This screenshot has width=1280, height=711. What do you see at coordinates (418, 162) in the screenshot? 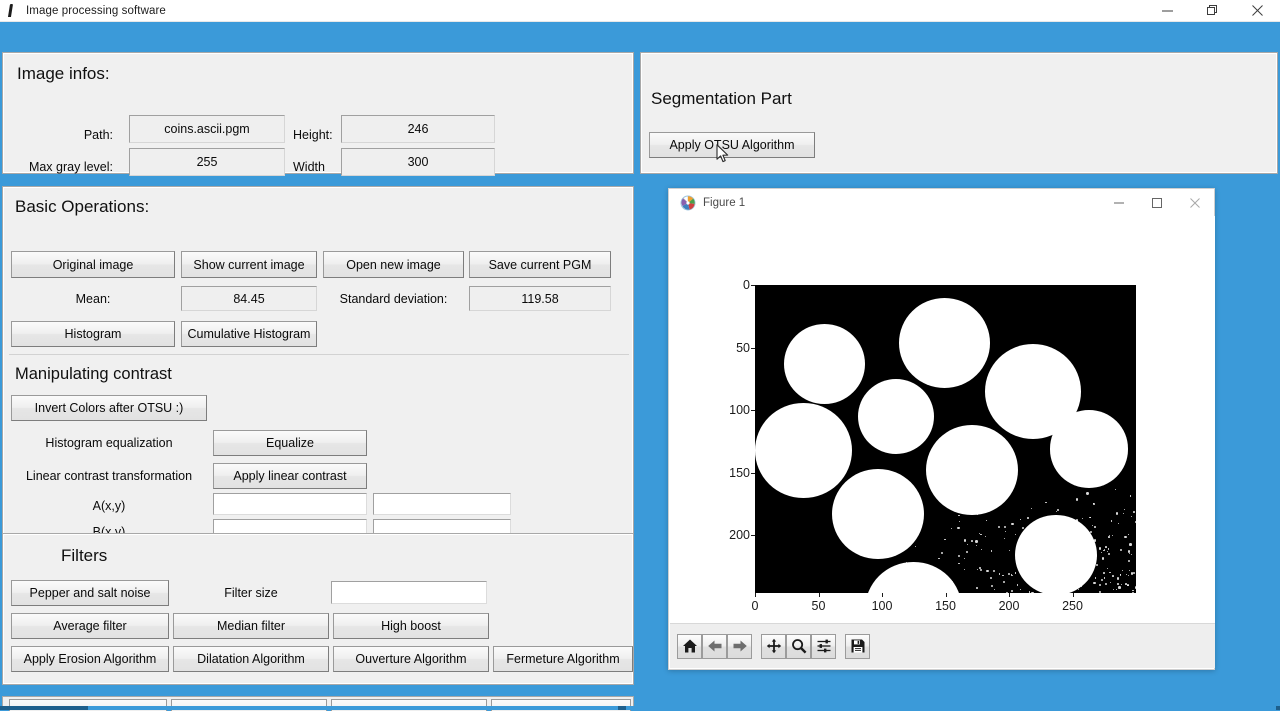
I see `width-field: 300` at bounding box center [418, 162].